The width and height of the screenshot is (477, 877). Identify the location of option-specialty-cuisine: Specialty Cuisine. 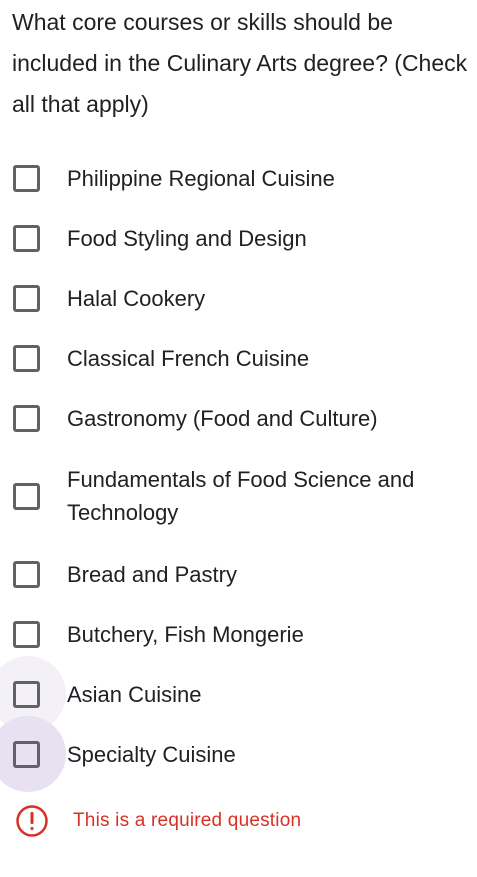
(238, 754).